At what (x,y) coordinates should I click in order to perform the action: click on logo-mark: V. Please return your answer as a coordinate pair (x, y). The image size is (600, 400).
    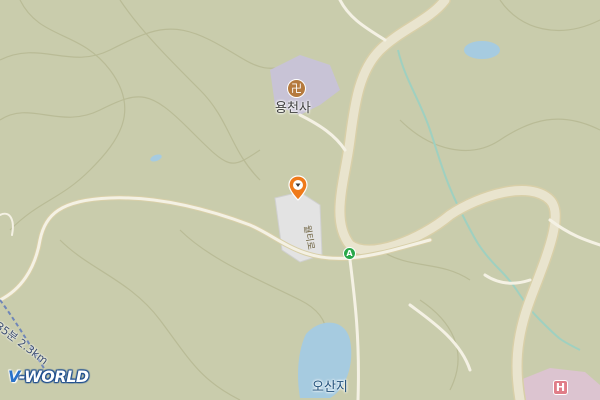
    Looking at the image, I should click on (13, 376).